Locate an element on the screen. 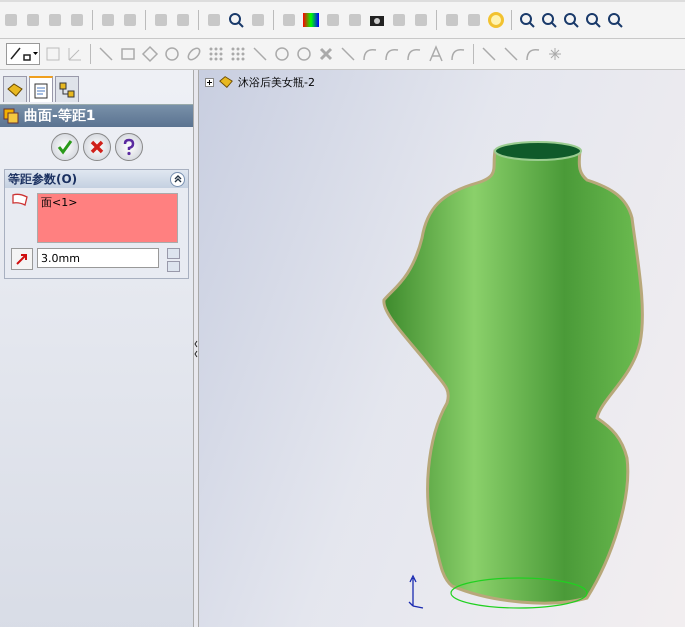 The height and width of the screenshot is (627, 685). check-icon is located at coordinates (65, 147).